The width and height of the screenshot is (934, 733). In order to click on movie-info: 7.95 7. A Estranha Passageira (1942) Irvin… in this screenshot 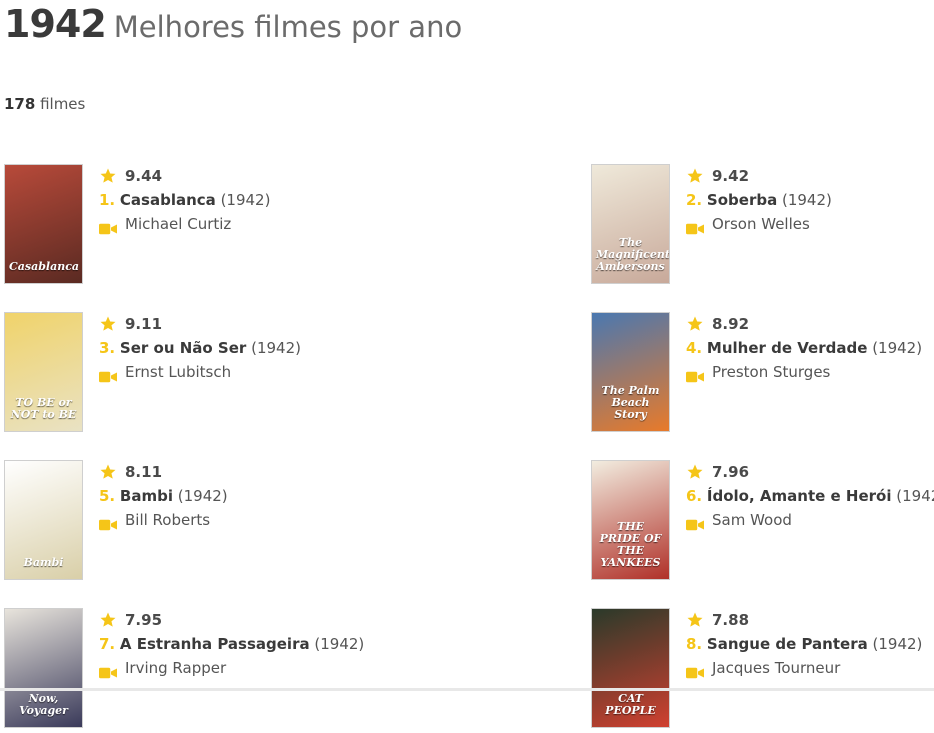, I will do `click(231, 644)`.